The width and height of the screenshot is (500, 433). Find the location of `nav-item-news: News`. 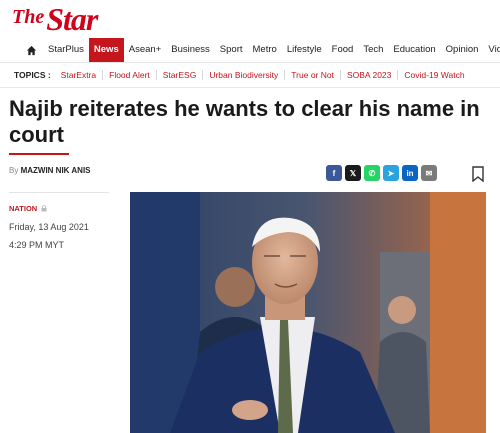

nav-item-news: News is located at coordinates (106, 50).